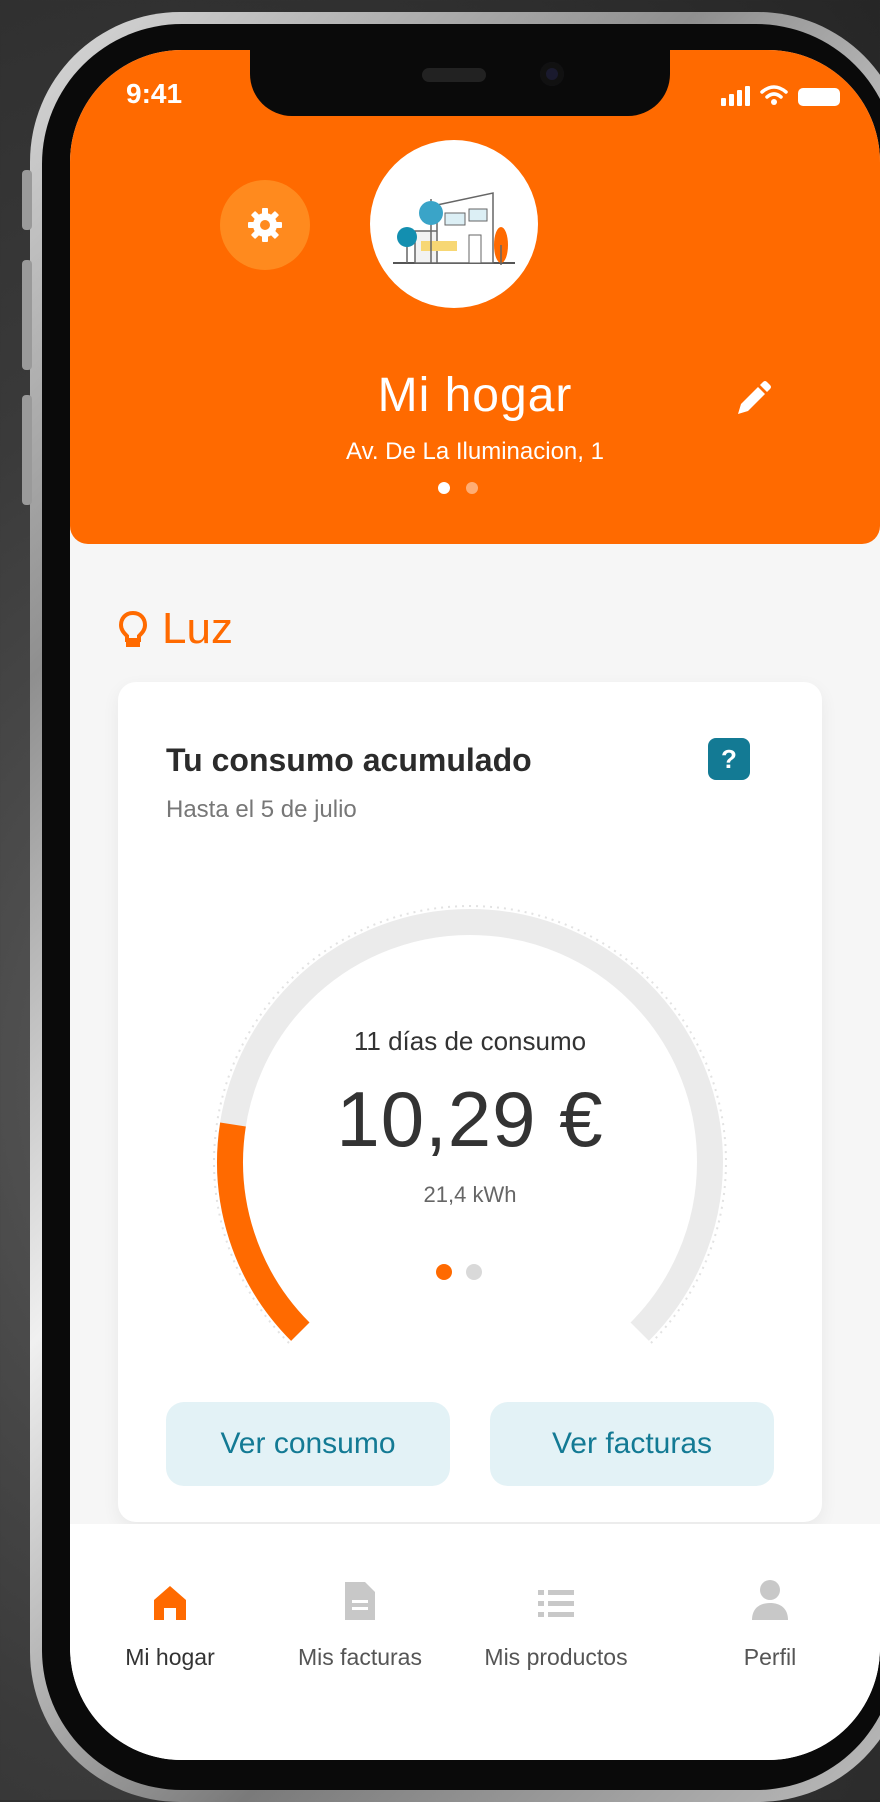  What do you see at coordinates (454, 75) in the screenshot?
I see `speaker` at bounding box center [454, 75].